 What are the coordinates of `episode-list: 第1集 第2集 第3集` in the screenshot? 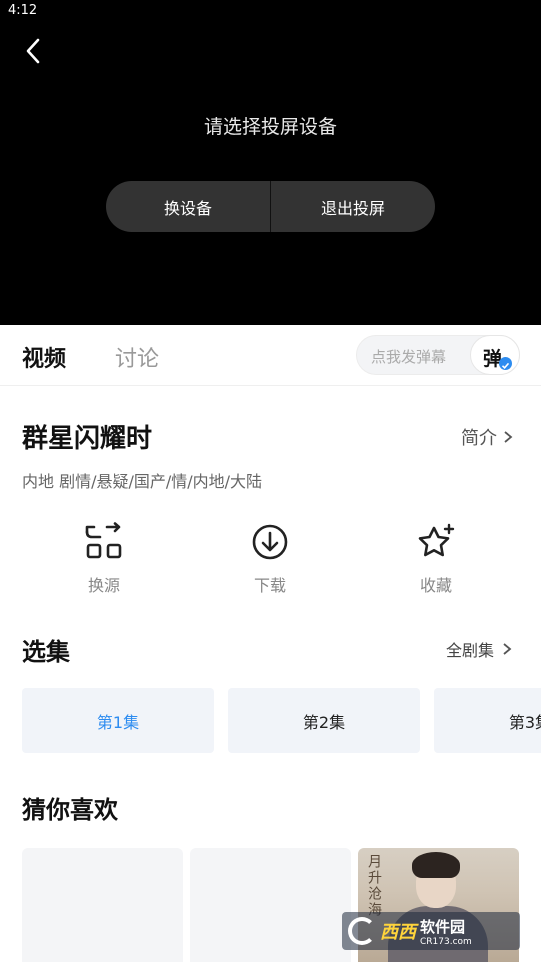 It's located at (281, 720).